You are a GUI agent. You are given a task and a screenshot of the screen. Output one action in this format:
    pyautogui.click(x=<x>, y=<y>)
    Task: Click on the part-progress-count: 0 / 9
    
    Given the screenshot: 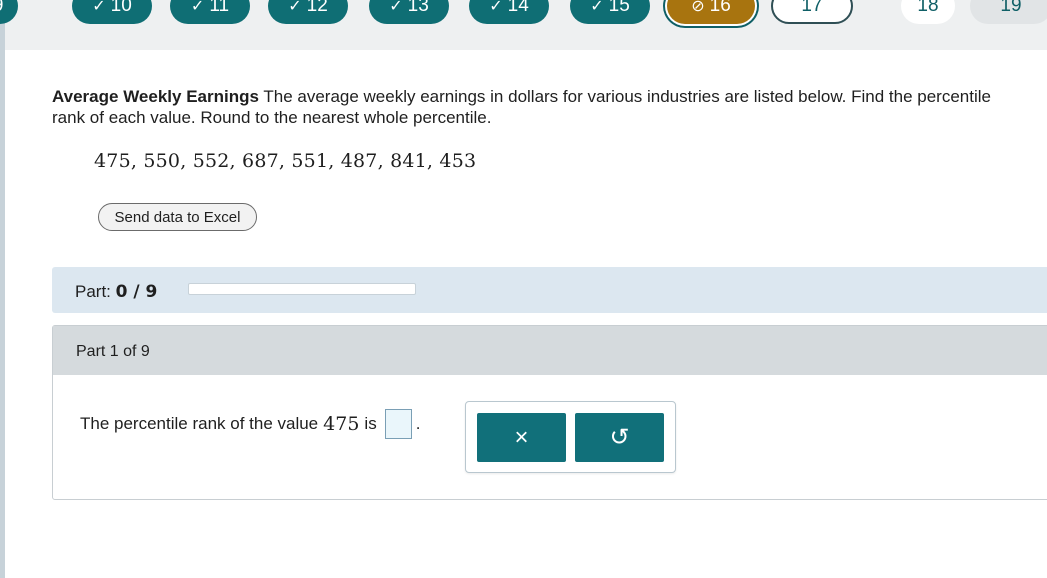 What is the action you would take?
    pyautogui.click(x=136, y=292)
    